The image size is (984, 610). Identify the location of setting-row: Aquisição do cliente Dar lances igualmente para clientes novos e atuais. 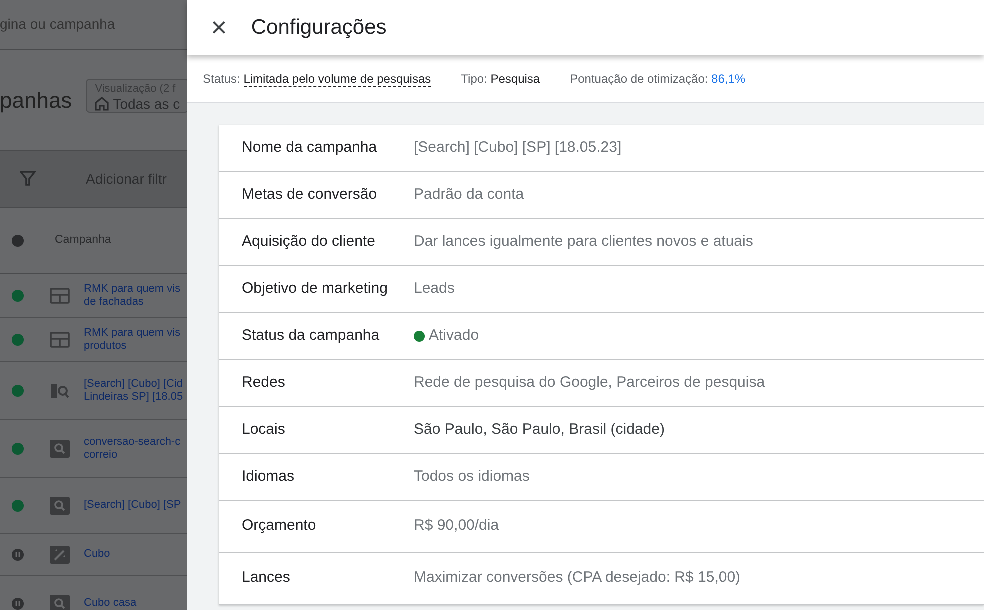
(601, 242).